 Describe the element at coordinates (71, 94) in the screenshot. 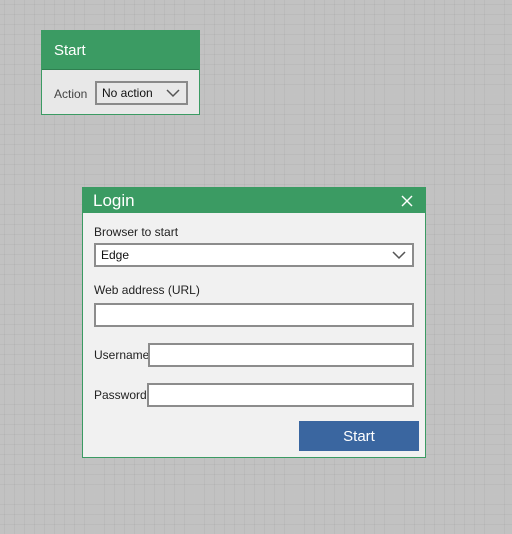

I see `action-label: Action` at that location.